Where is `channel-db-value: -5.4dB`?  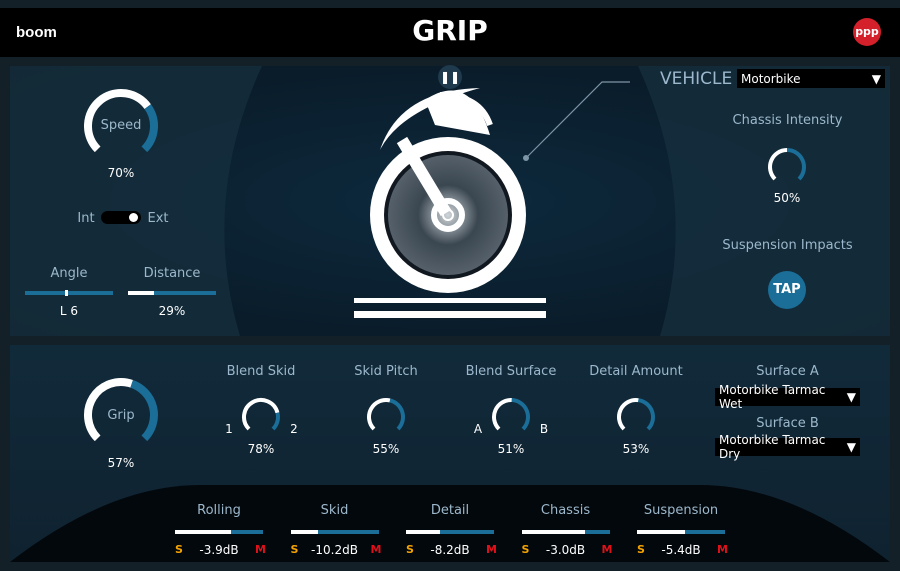
channel-db-value: -5.4dB is located at coordinates (681, 550).